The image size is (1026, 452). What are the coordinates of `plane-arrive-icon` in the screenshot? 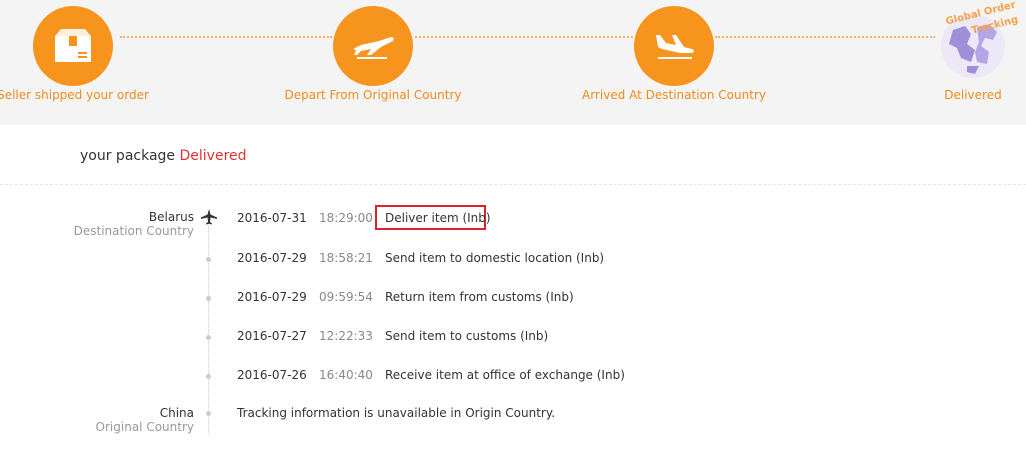 It's located at (674, 46).